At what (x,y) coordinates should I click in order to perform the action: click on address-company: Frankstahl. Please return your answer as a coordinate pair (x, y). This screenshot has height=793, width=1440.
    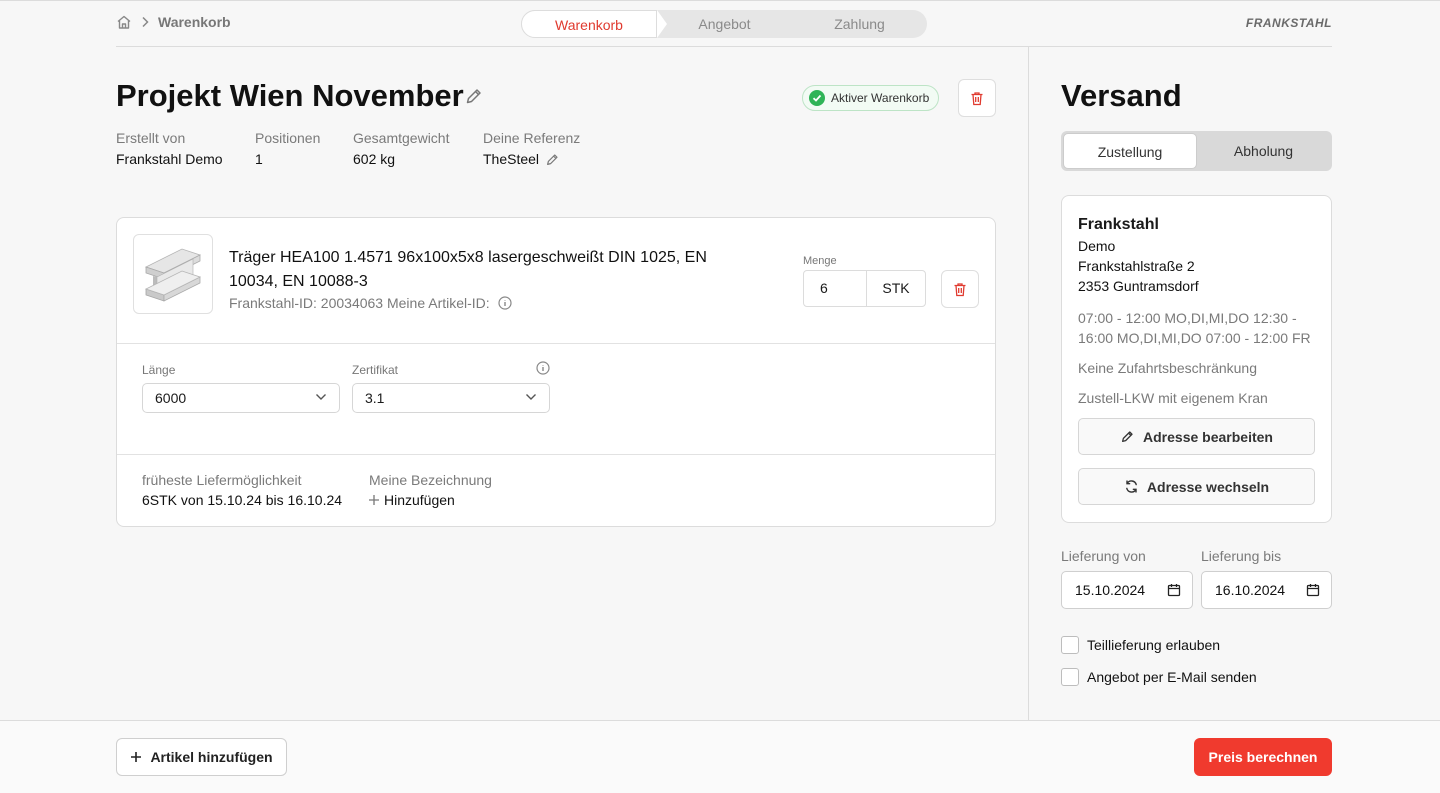
    Looking at the image, I should click on (1118, 224).